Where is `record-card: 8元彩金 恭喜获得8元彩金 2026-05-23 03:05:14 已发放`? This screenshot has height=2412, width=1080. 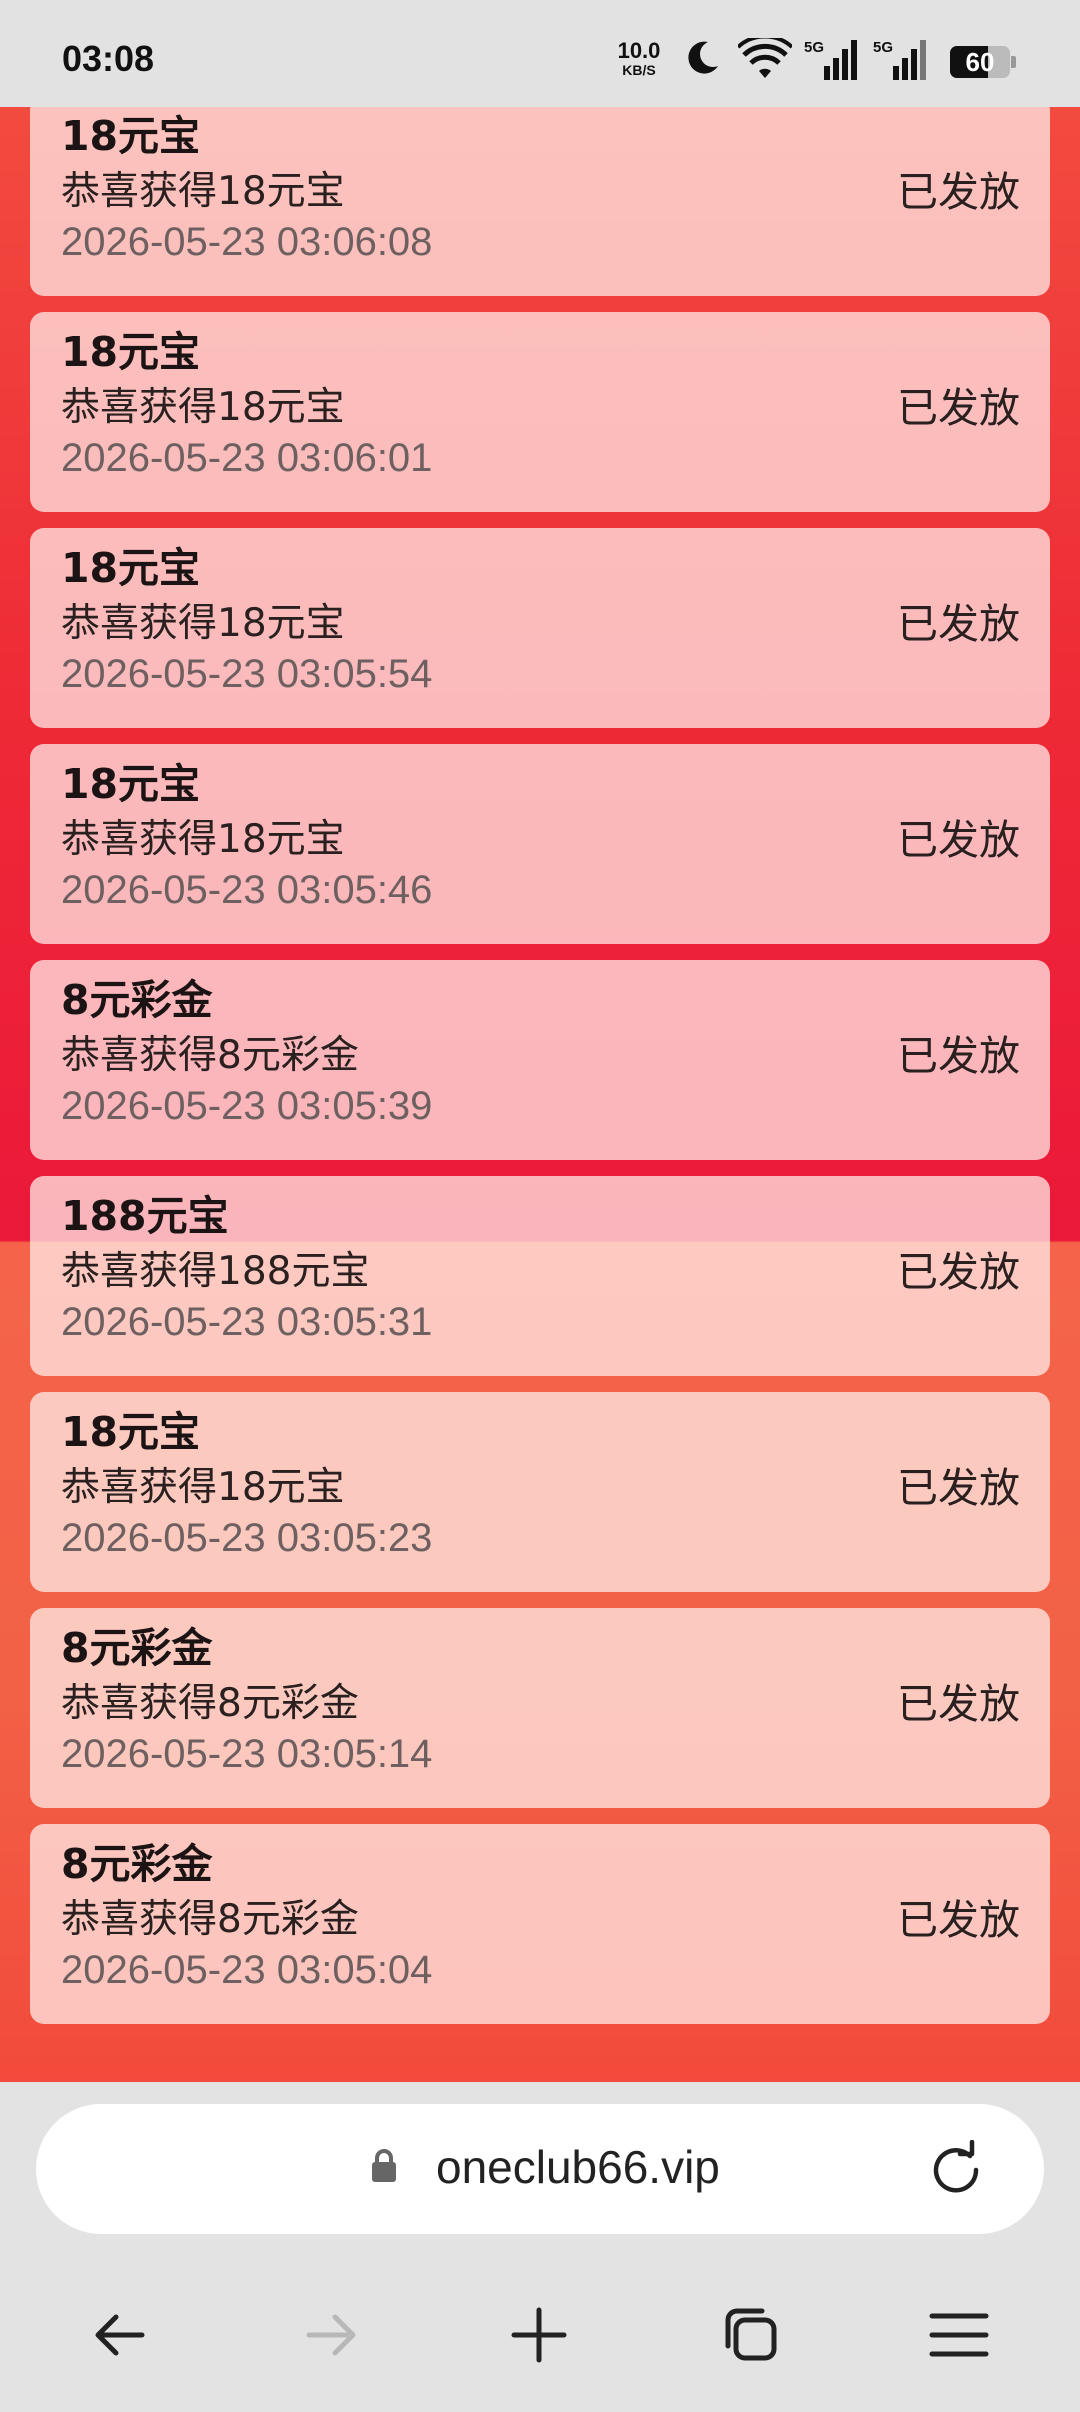 record-card: 8元彩金 恭喜获得8元彩金 2026-05-23 03:05:14 已发放 is located at coordinates (540, 1708).